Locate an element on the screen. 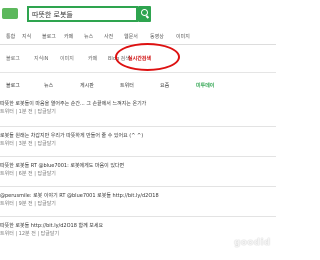  result-text: 로봇들 원래는 차갑지만 우리가 따뜻하게 만들어 줄 수 있어요 (^ ^) is located at coordinates (71, 135).